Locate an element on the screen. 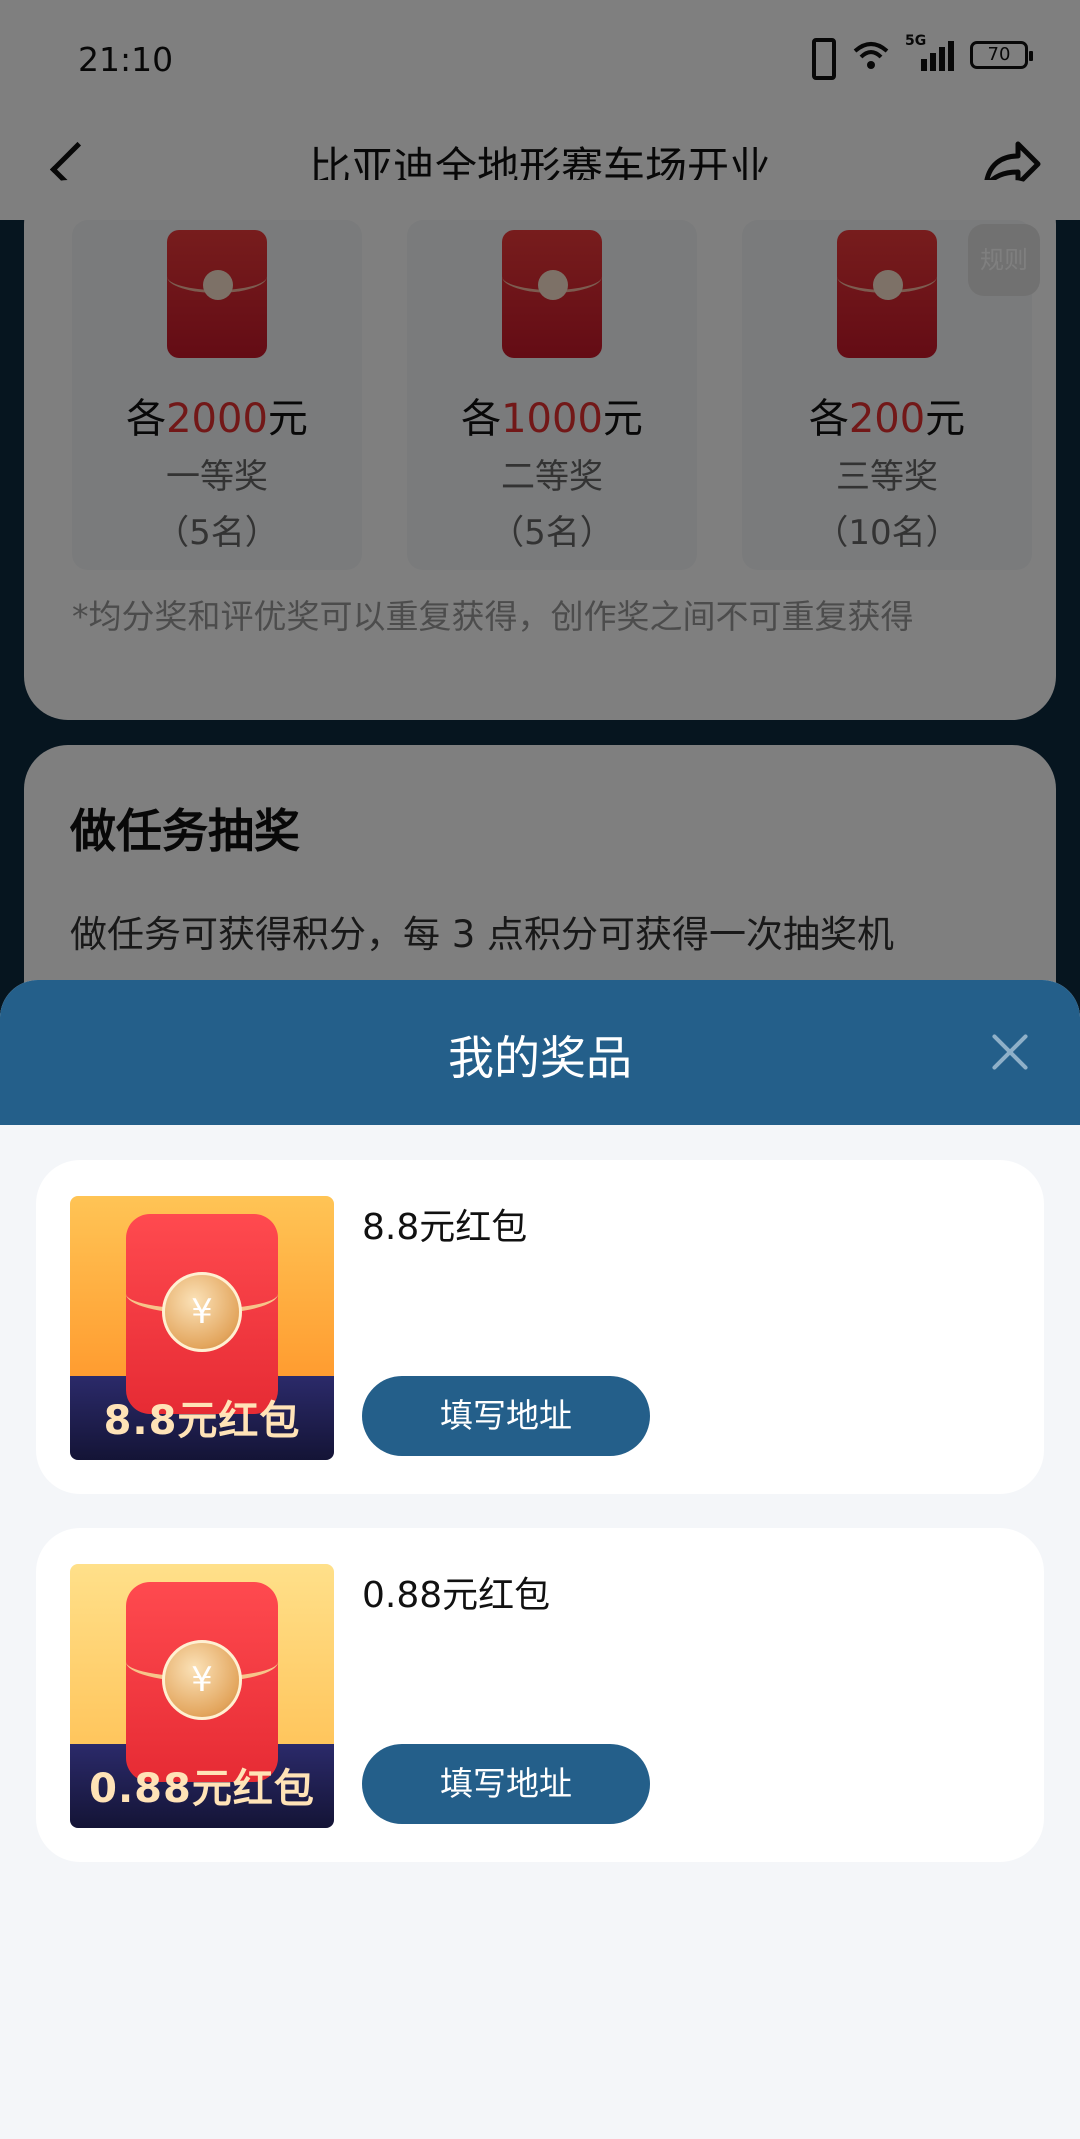 The width and height of the screenshot is (1080, 2139). prize-image: ¥ 8.8元红包 is located at coordinates (202, 1328).